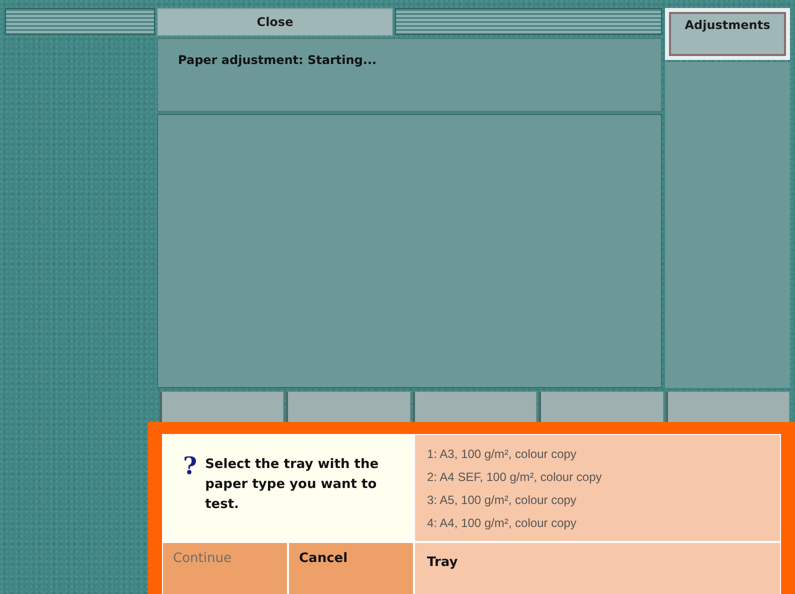 The image size is (795, 594). I want to click on close-button: Close, so click(275, 22).